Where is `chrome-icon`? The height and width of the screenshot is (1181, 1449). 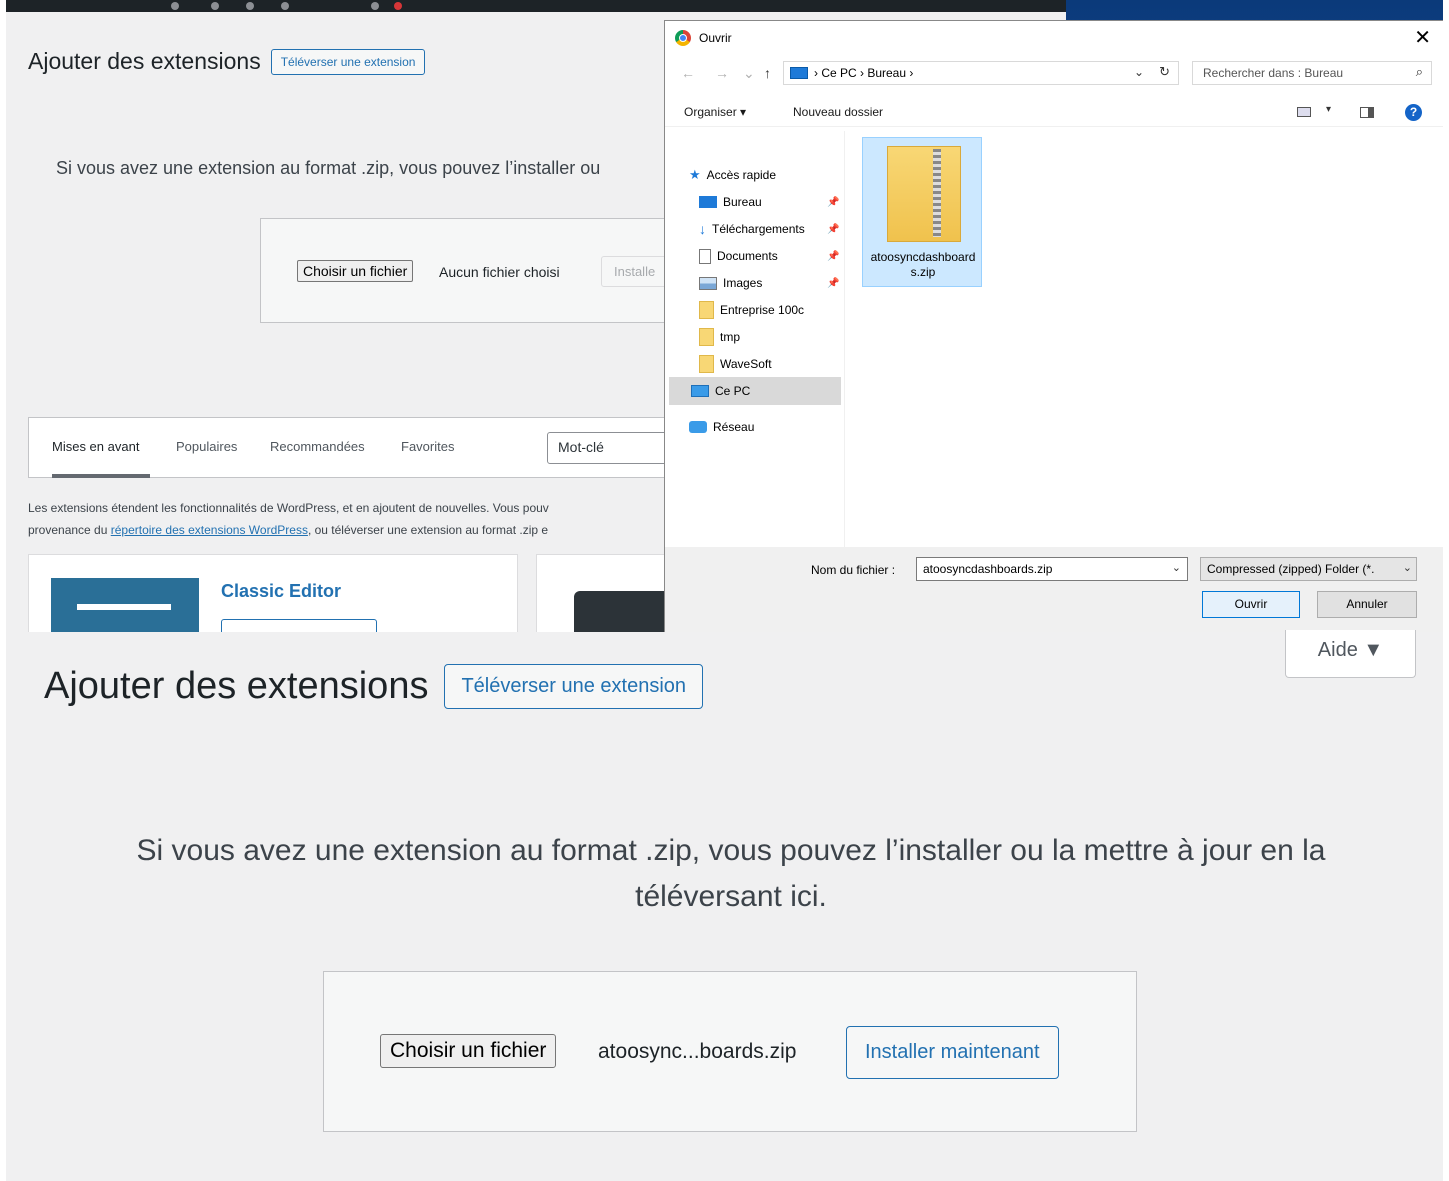 chrome-icon is located at coordinates (683, 38).